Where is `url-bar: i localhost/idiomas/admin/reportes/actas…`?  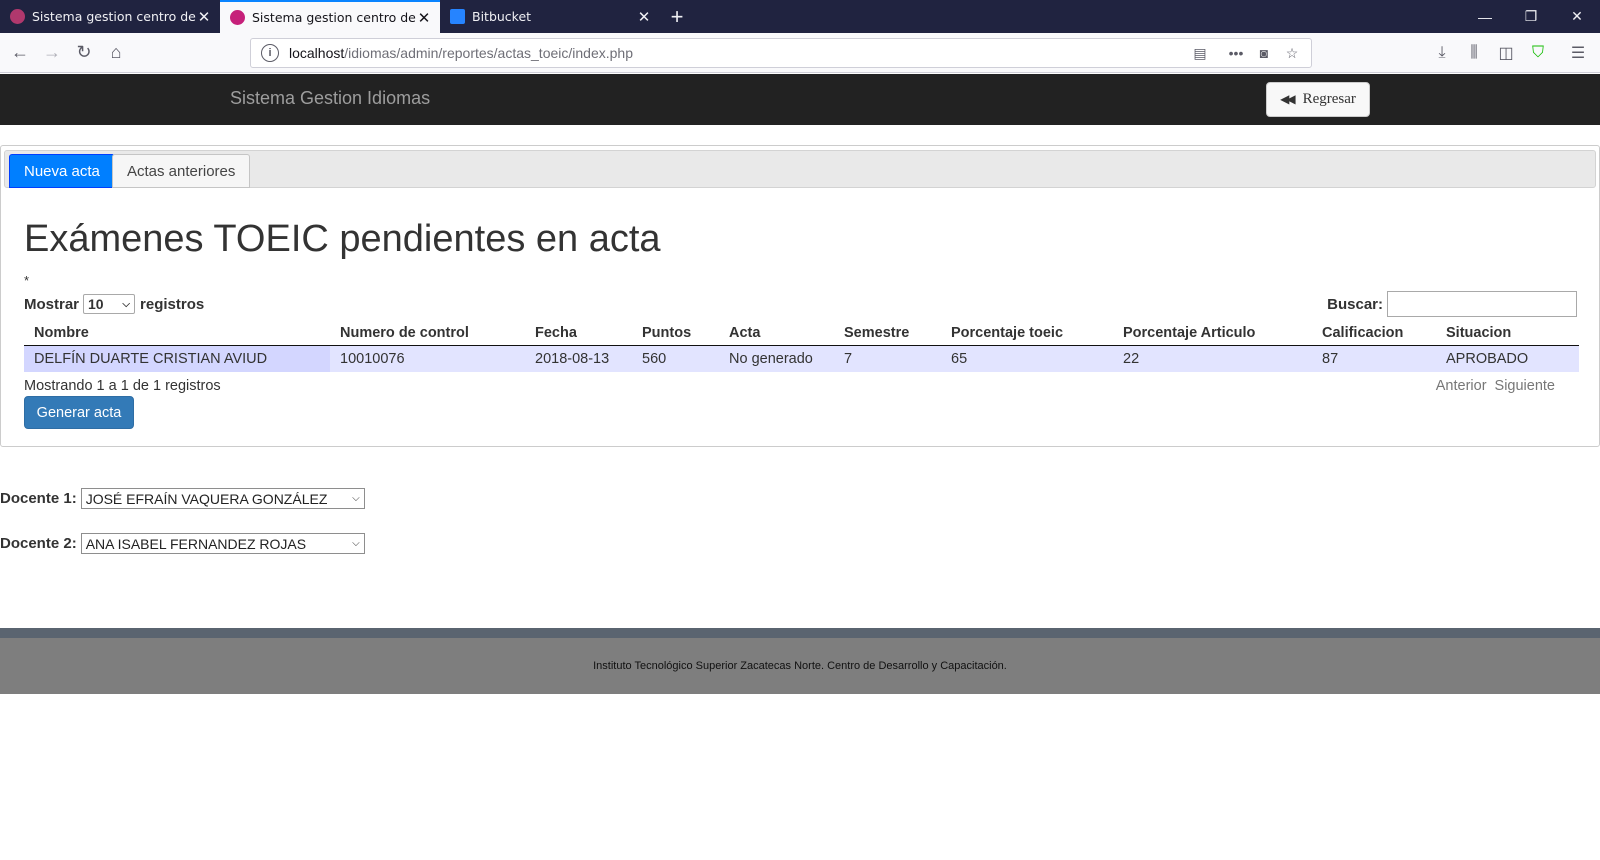
url-bar: i localhost/idiomas/admin/reportes/actas… is located at coordinates (781, 53).